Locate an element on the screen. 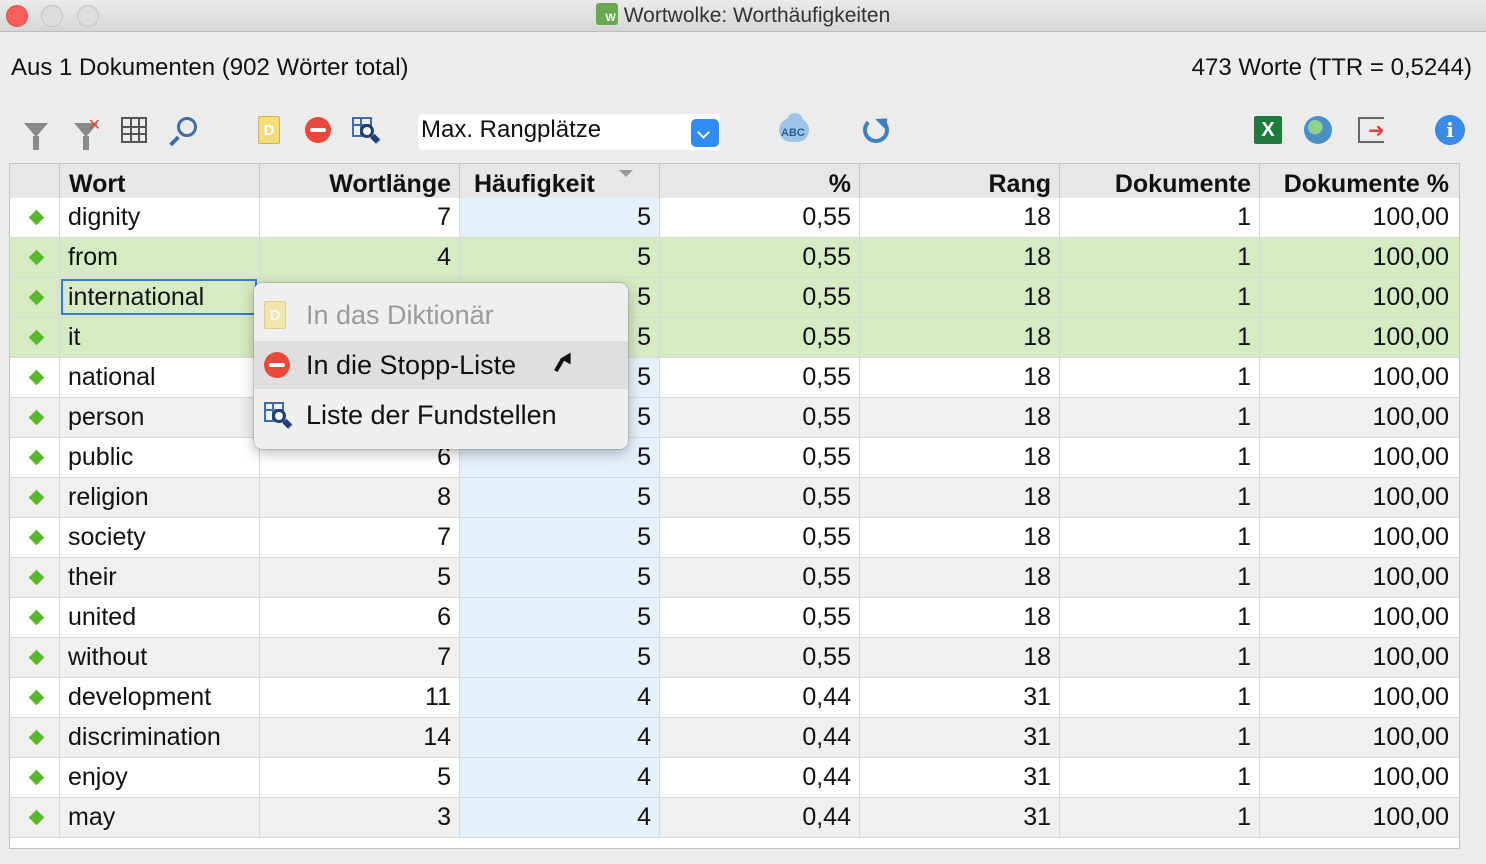 The image size is (1486, 864). cell-word: public is located at coordinates (160, 457).